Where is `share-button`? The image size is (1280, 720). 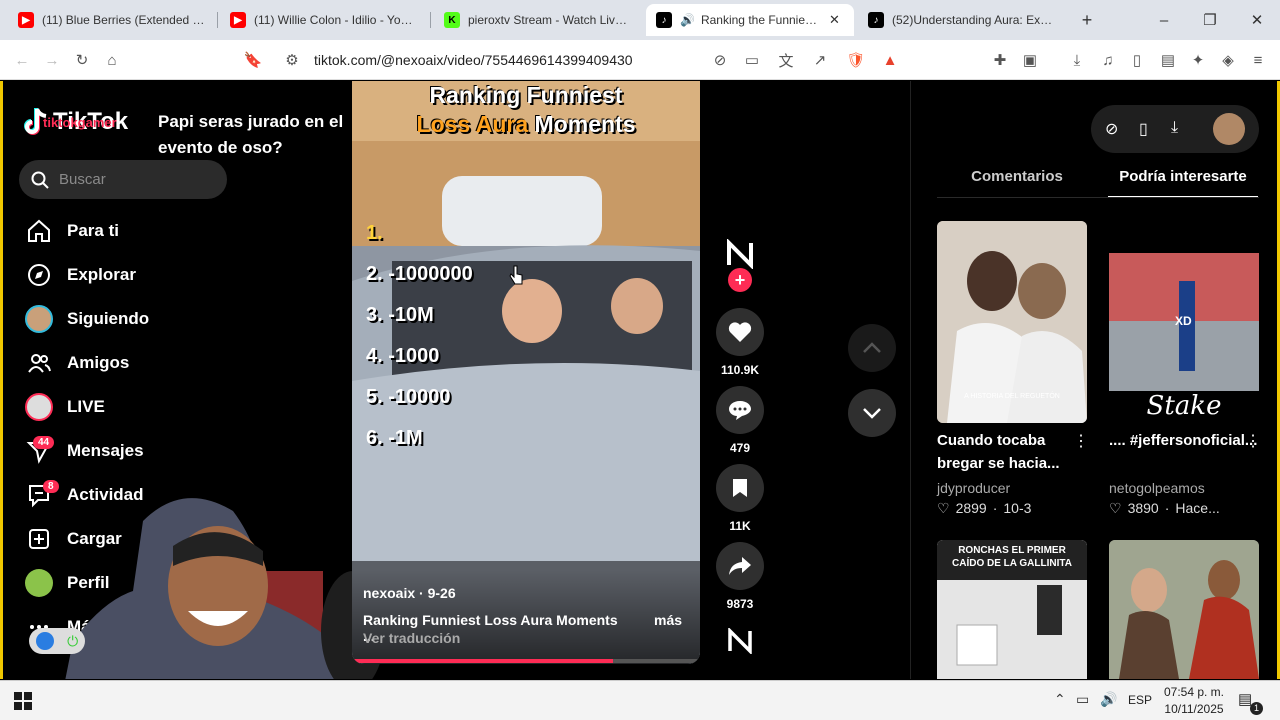 share-button is located at coordinates (740, 566).